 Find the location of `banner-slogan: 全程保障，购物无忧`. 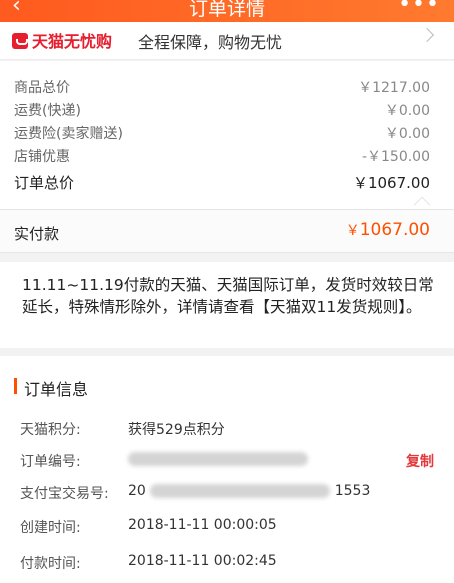

banner-slogan: 全程保障，购物无忧 is located at coordinates (210, 42).